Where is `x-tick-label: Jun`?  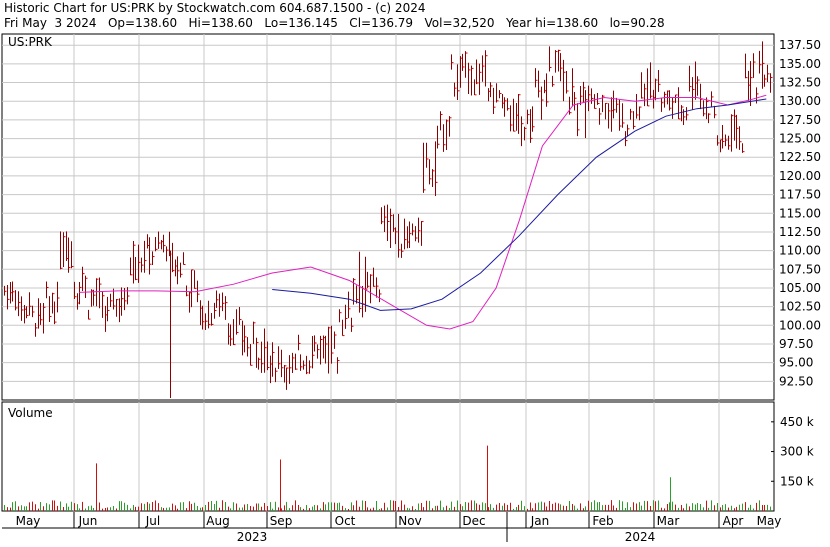 x-tick-label: Jun is located at coordinates (88, 521).